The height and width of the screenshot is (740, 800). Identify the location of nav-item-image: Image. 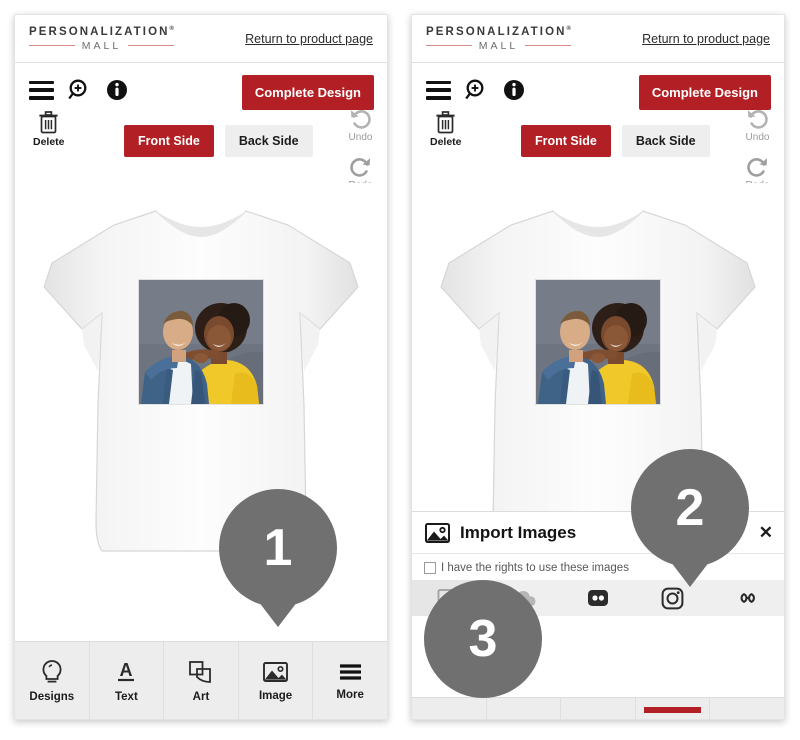
(276, 680).